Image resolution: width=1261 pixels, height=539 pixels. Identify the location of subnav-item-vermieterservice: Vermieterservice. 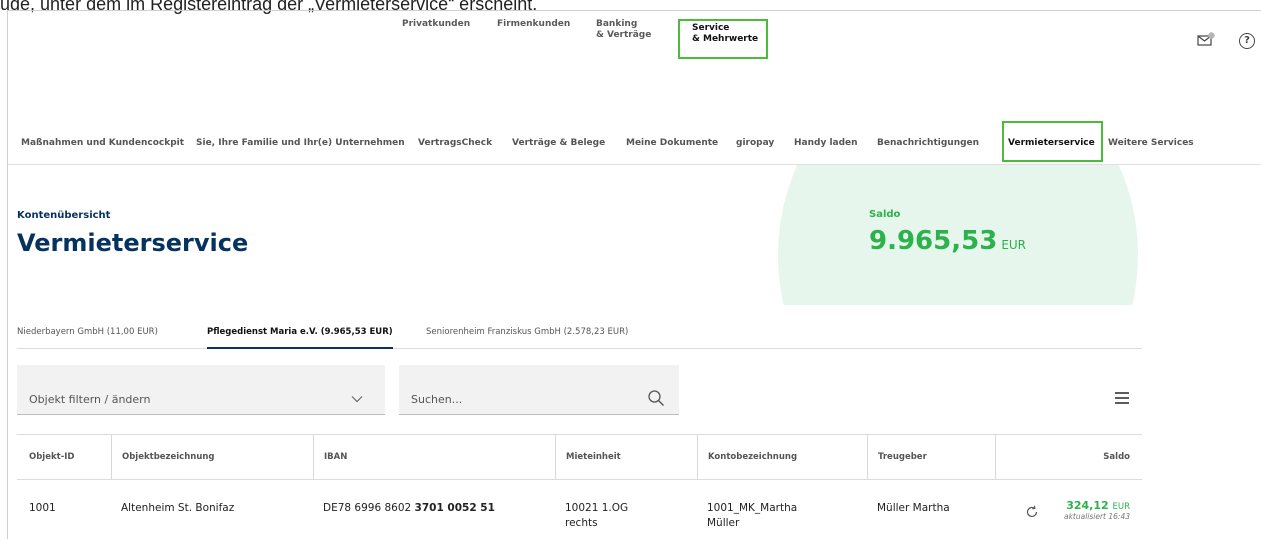
(1052, 141).